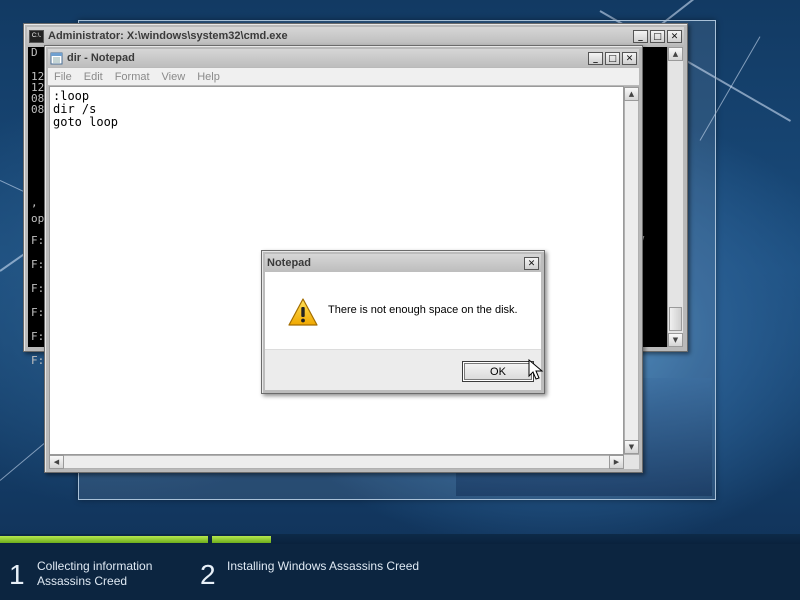 This screenshot has width=800, height=600. What do you see at coordinates (595, 58) in the screenshot?
I see `notepad-minimize-button: _` at bounding box center [595, 58].